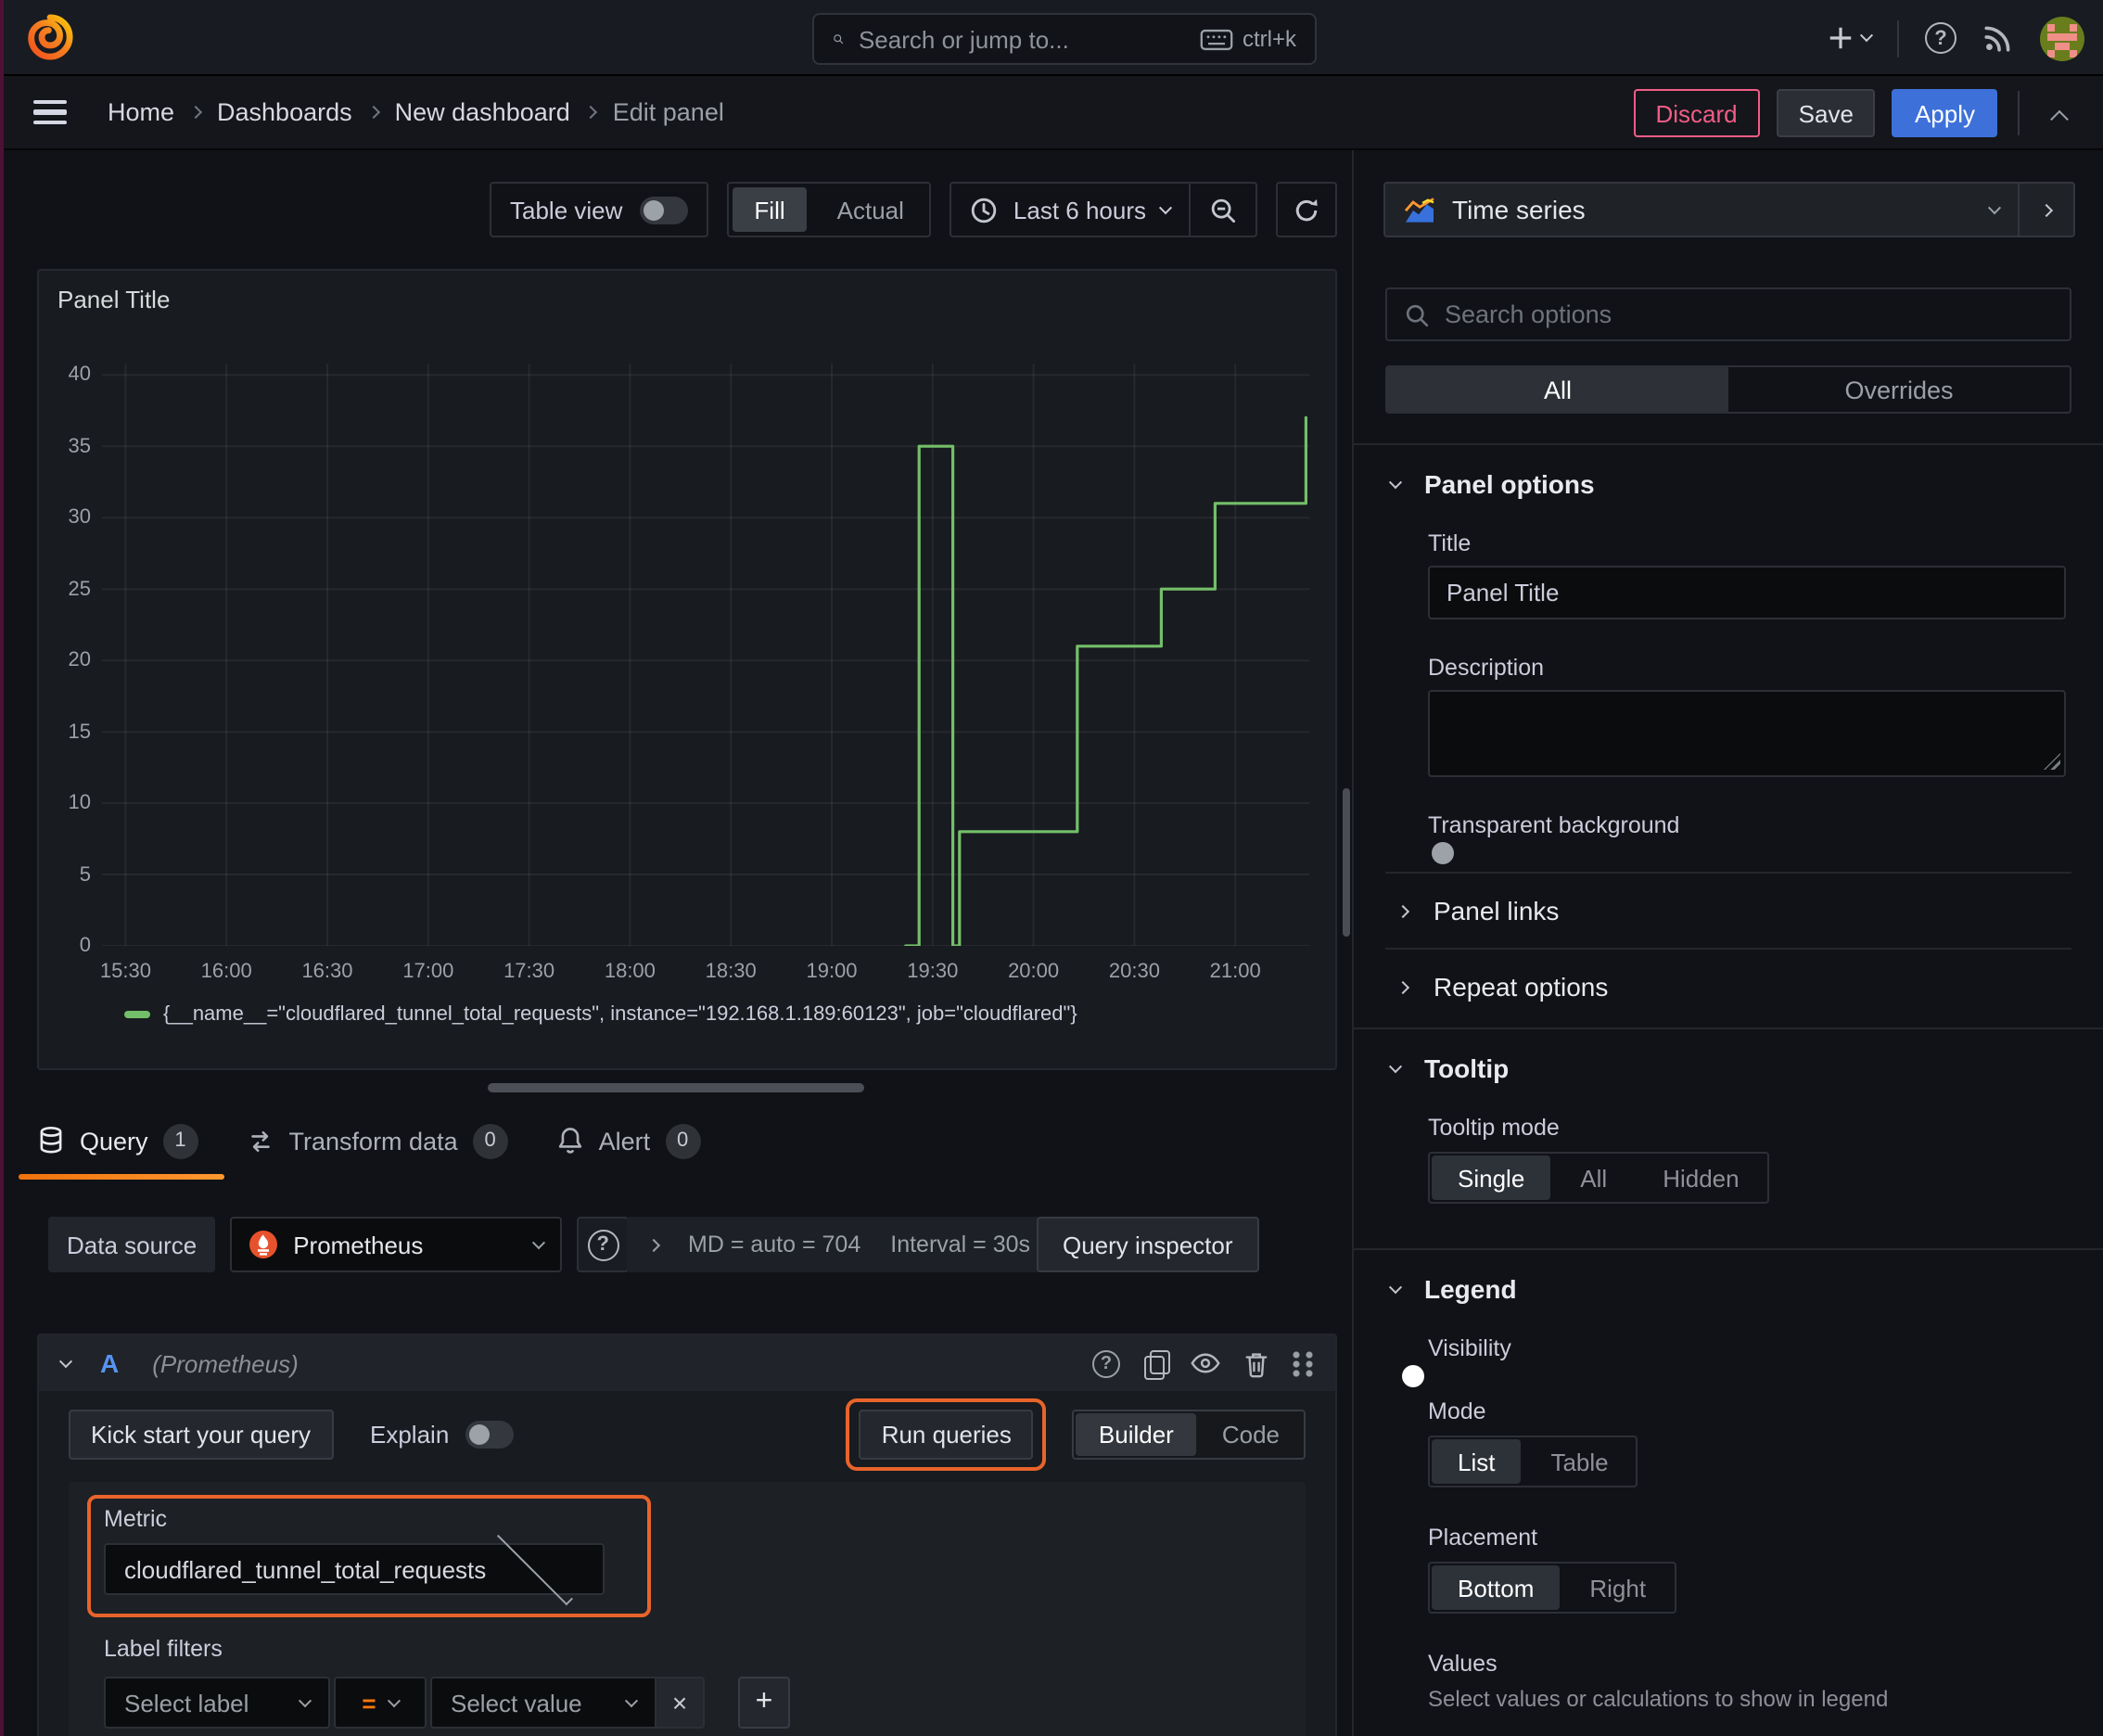 This screenshot has height=1736, width=2103. Describe the element at coordinates (1079, 209) in the screenshot. I see `time-range-label: Last 6 hours` at that location.